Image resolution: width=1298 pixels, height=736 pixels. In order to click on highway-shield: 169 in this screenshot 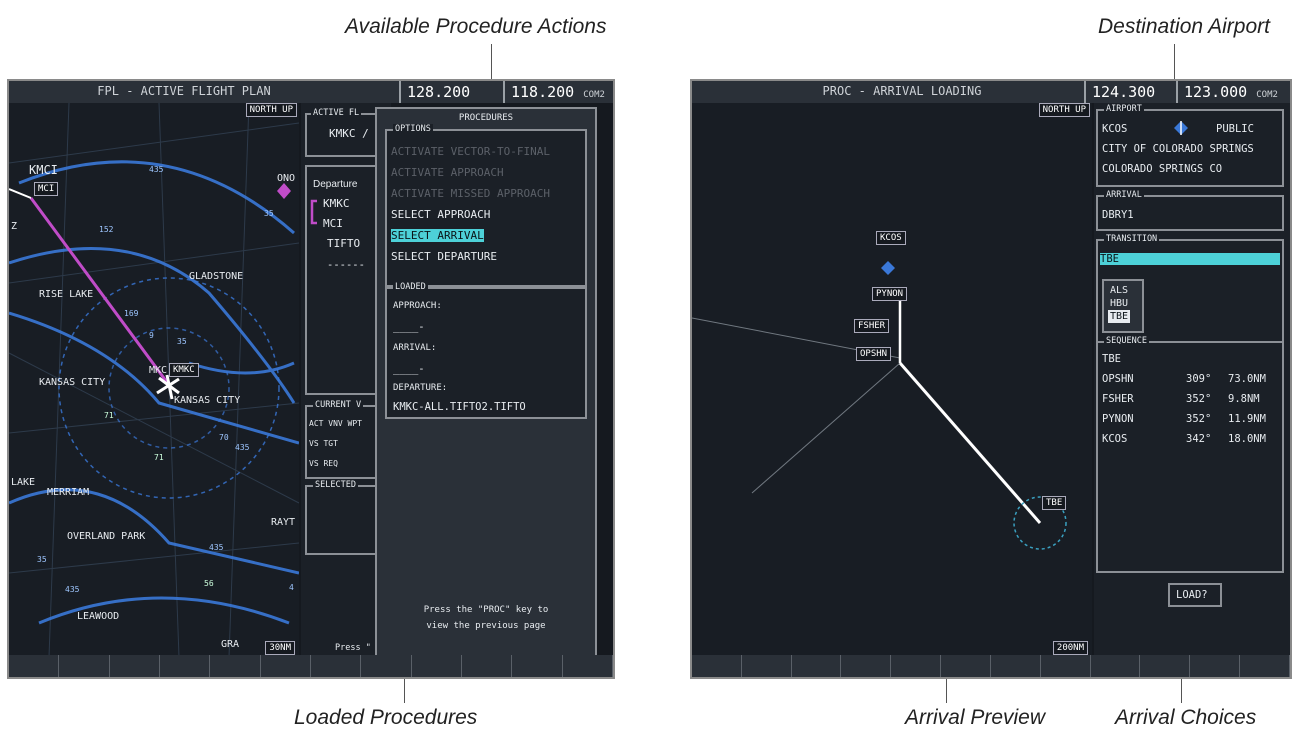, I will do `click(131, 313)`.